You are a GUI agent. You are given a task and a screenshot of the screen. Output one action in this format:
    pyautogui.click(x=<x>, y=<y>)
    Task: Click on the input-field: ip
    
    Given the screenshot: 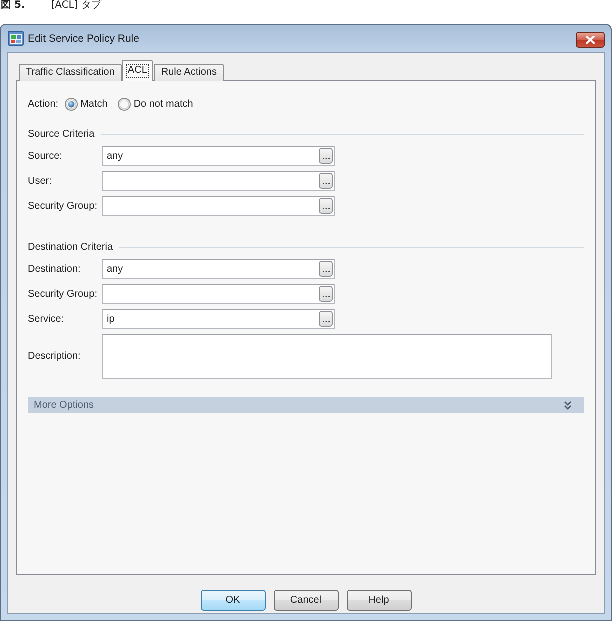 What is the action you would take?
    pyautogui.click(x=218, y=319)
    